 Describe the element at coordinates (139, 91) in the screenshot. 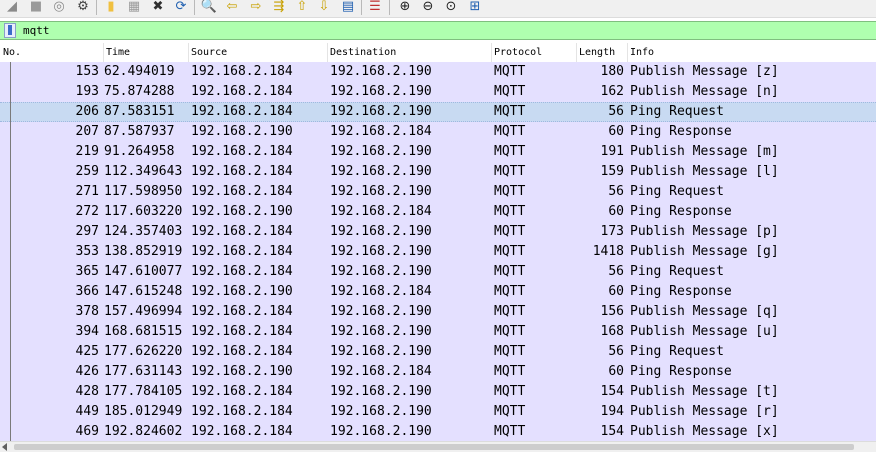

I see `packet-time: 75.874288` at that location.